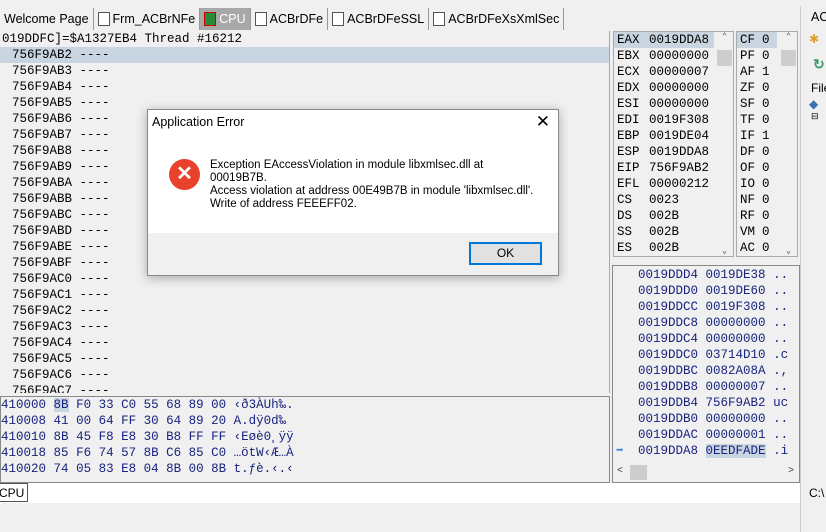  I want to click on register-value: 756F9AB2, so click(679, 168).